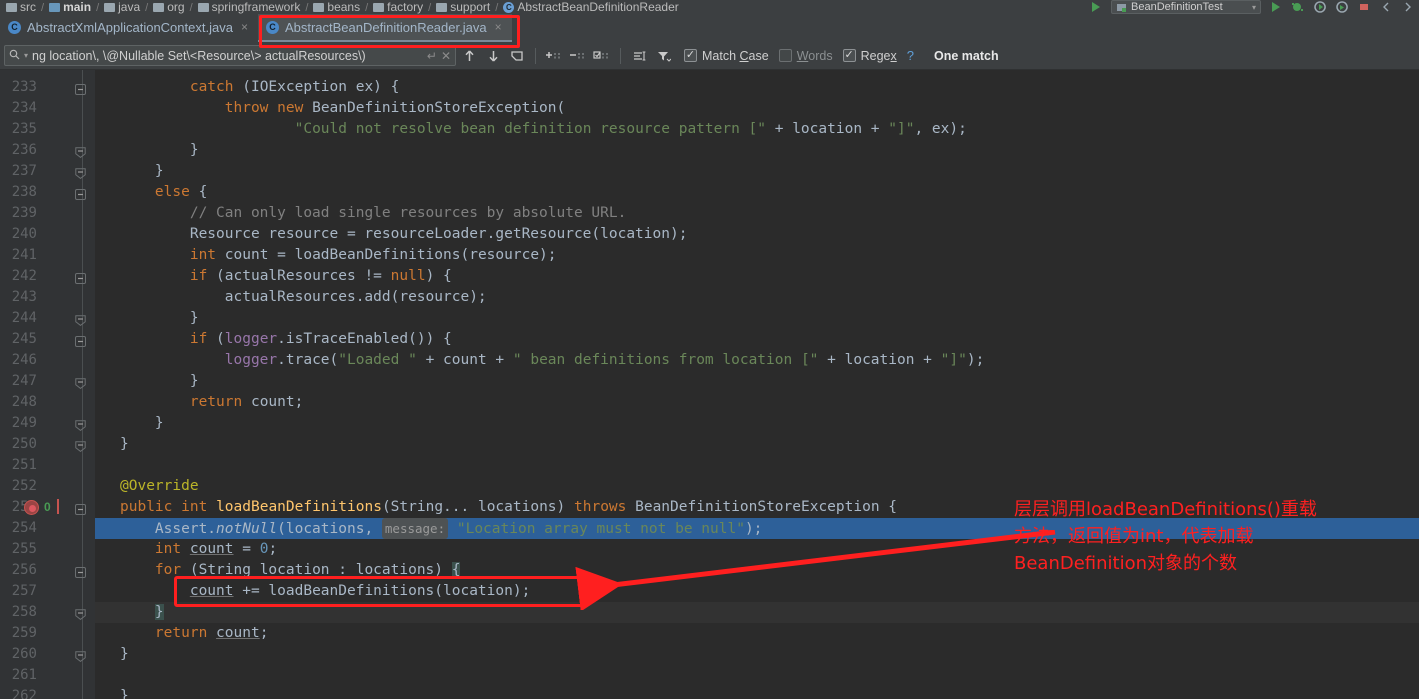 The width and height of the screenshot is (1419, 699). What do you see at coordinates (805, 56) in the screenshot?
I see `words-option: Words` at bounding box center [805, 56].